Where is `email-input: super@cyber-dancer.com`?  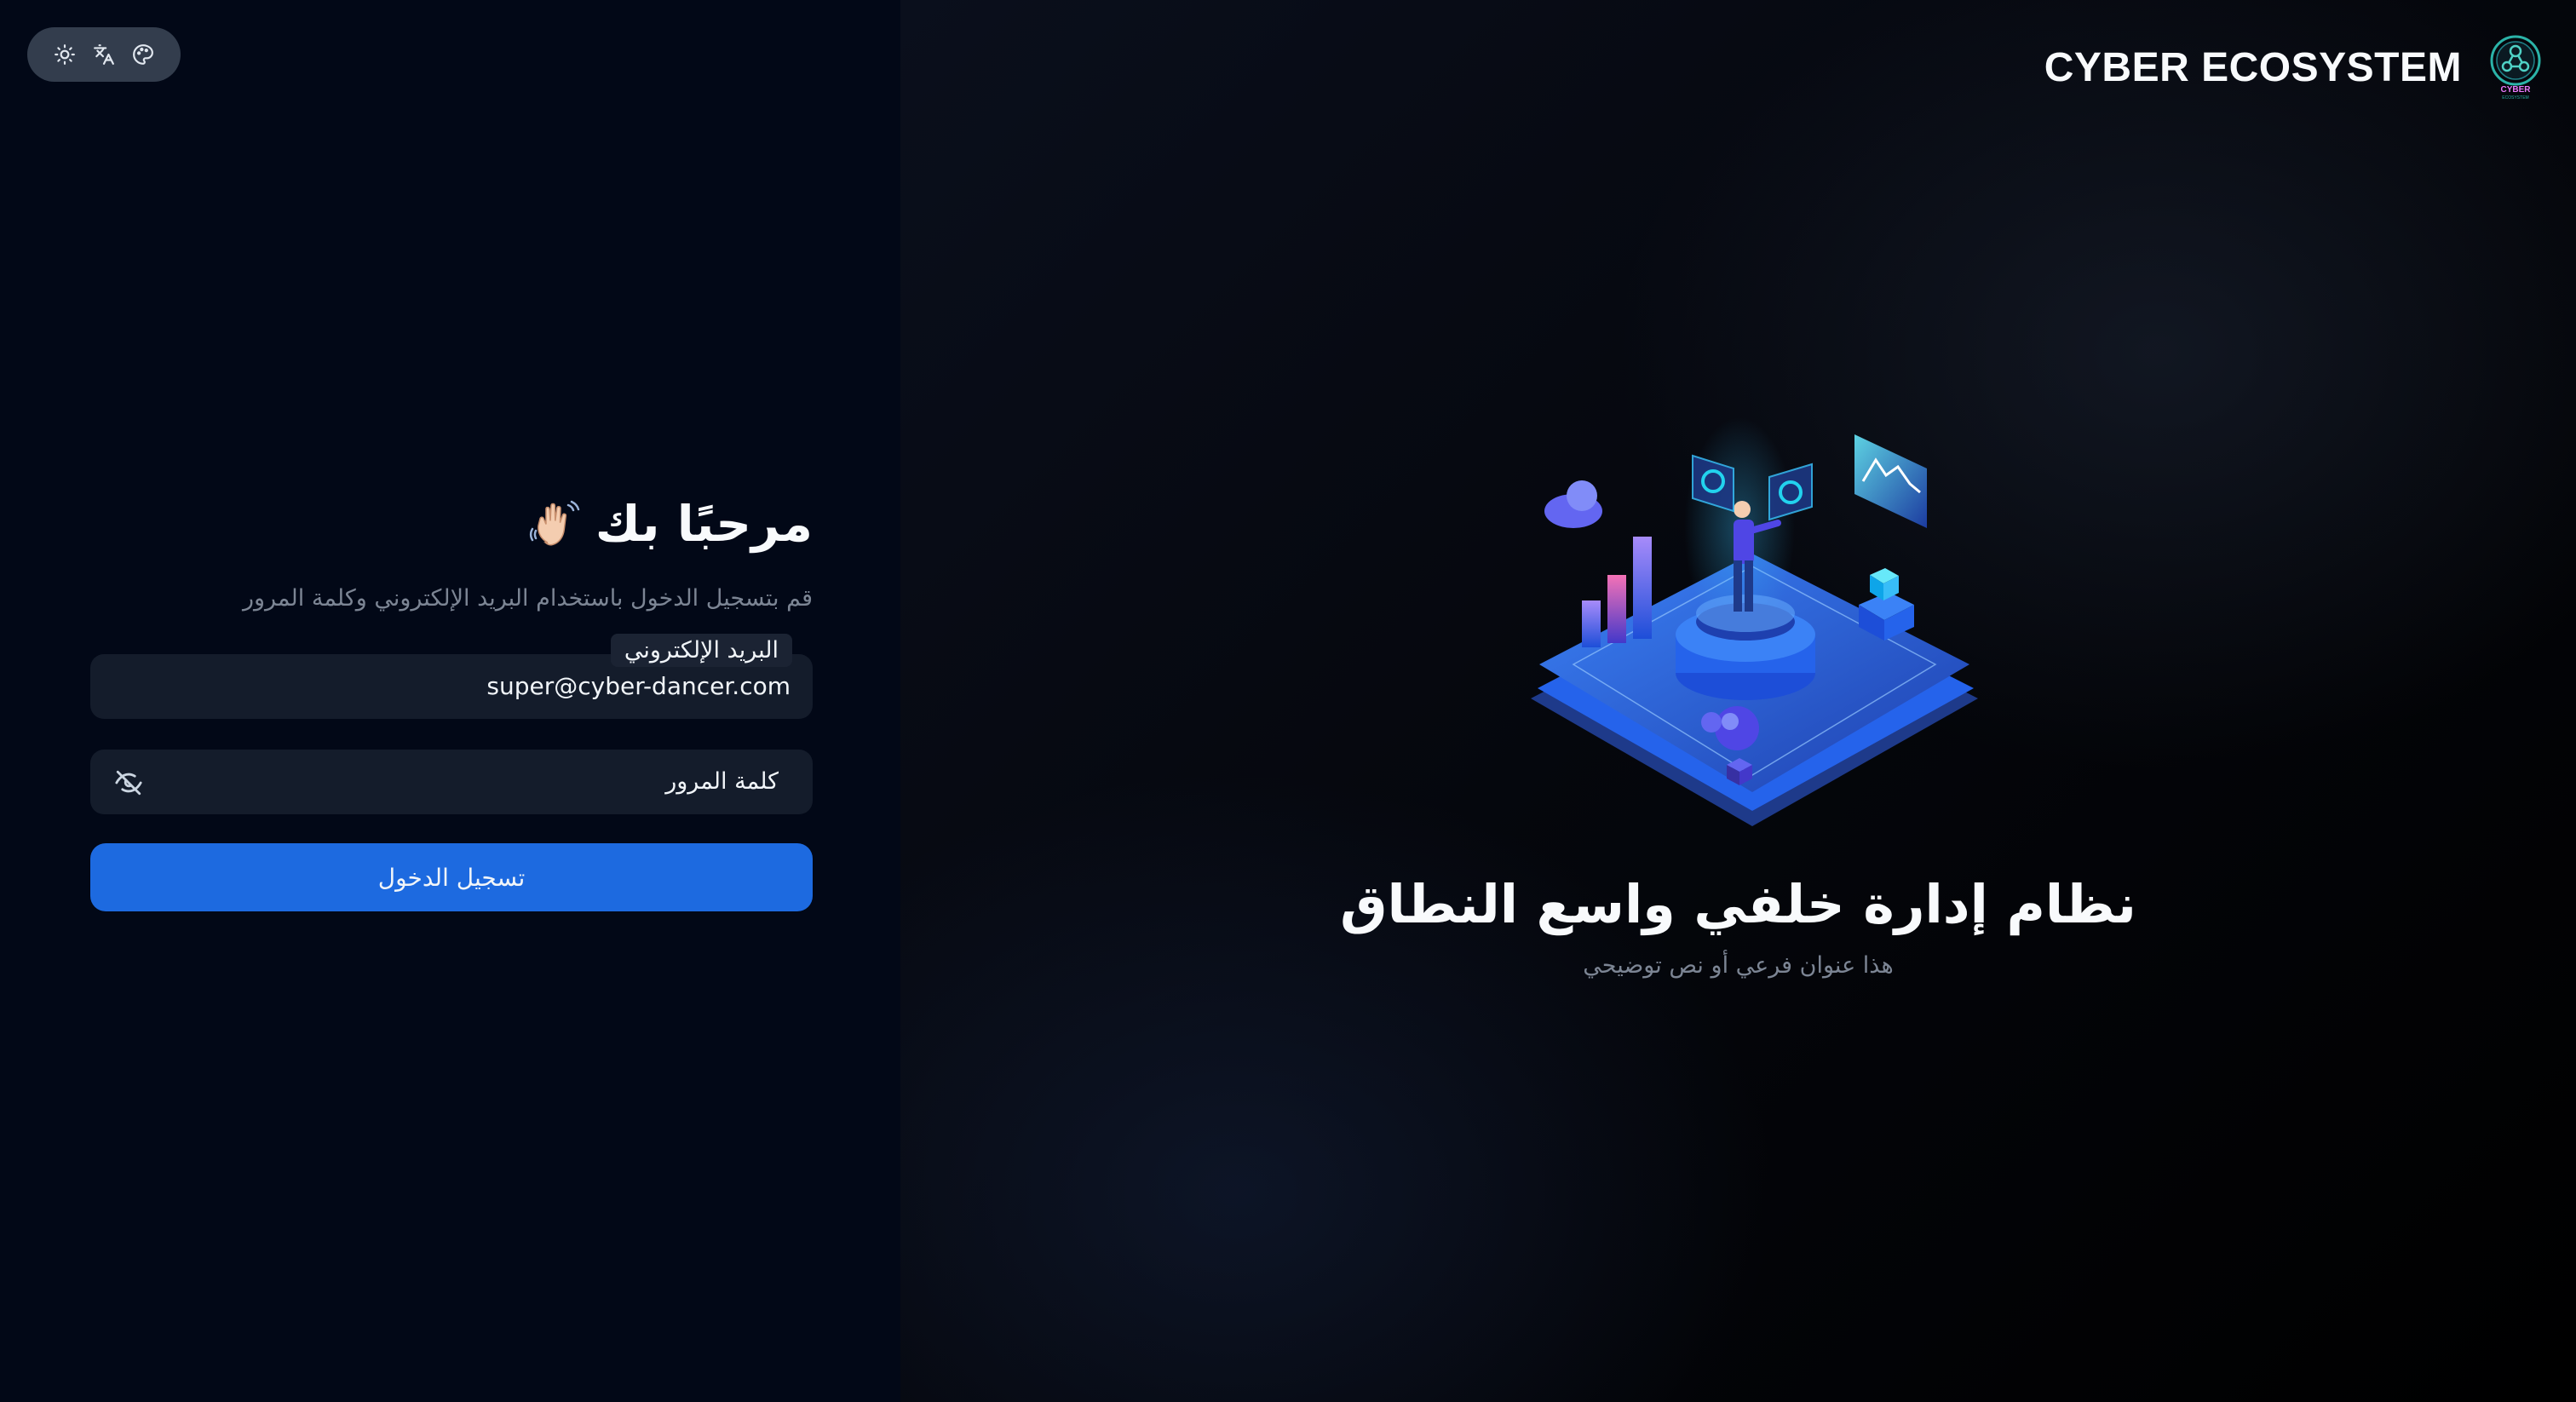
email-input: super@cyber-dancer.com is located at coordinates (638, 686).